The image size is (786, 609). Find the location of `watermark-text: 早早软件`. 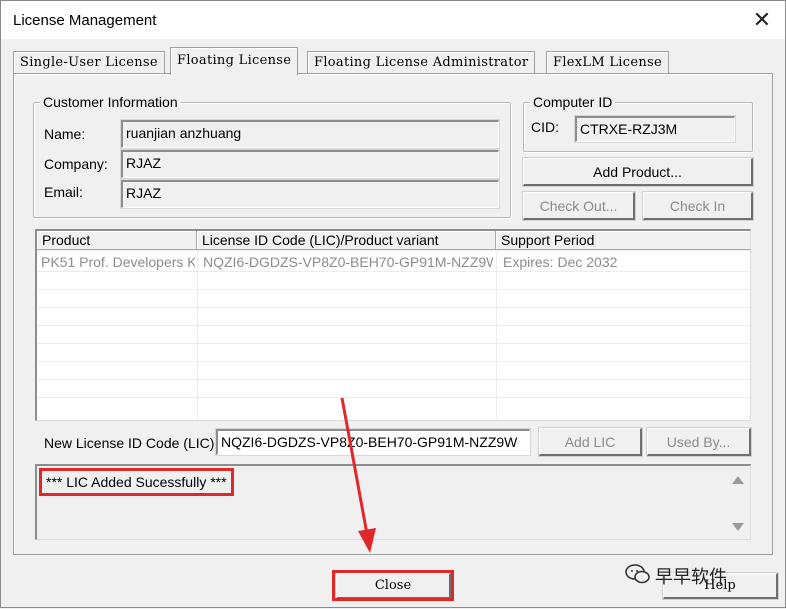

watermark-text: 早早软件 is located at coordinates (691, 577).